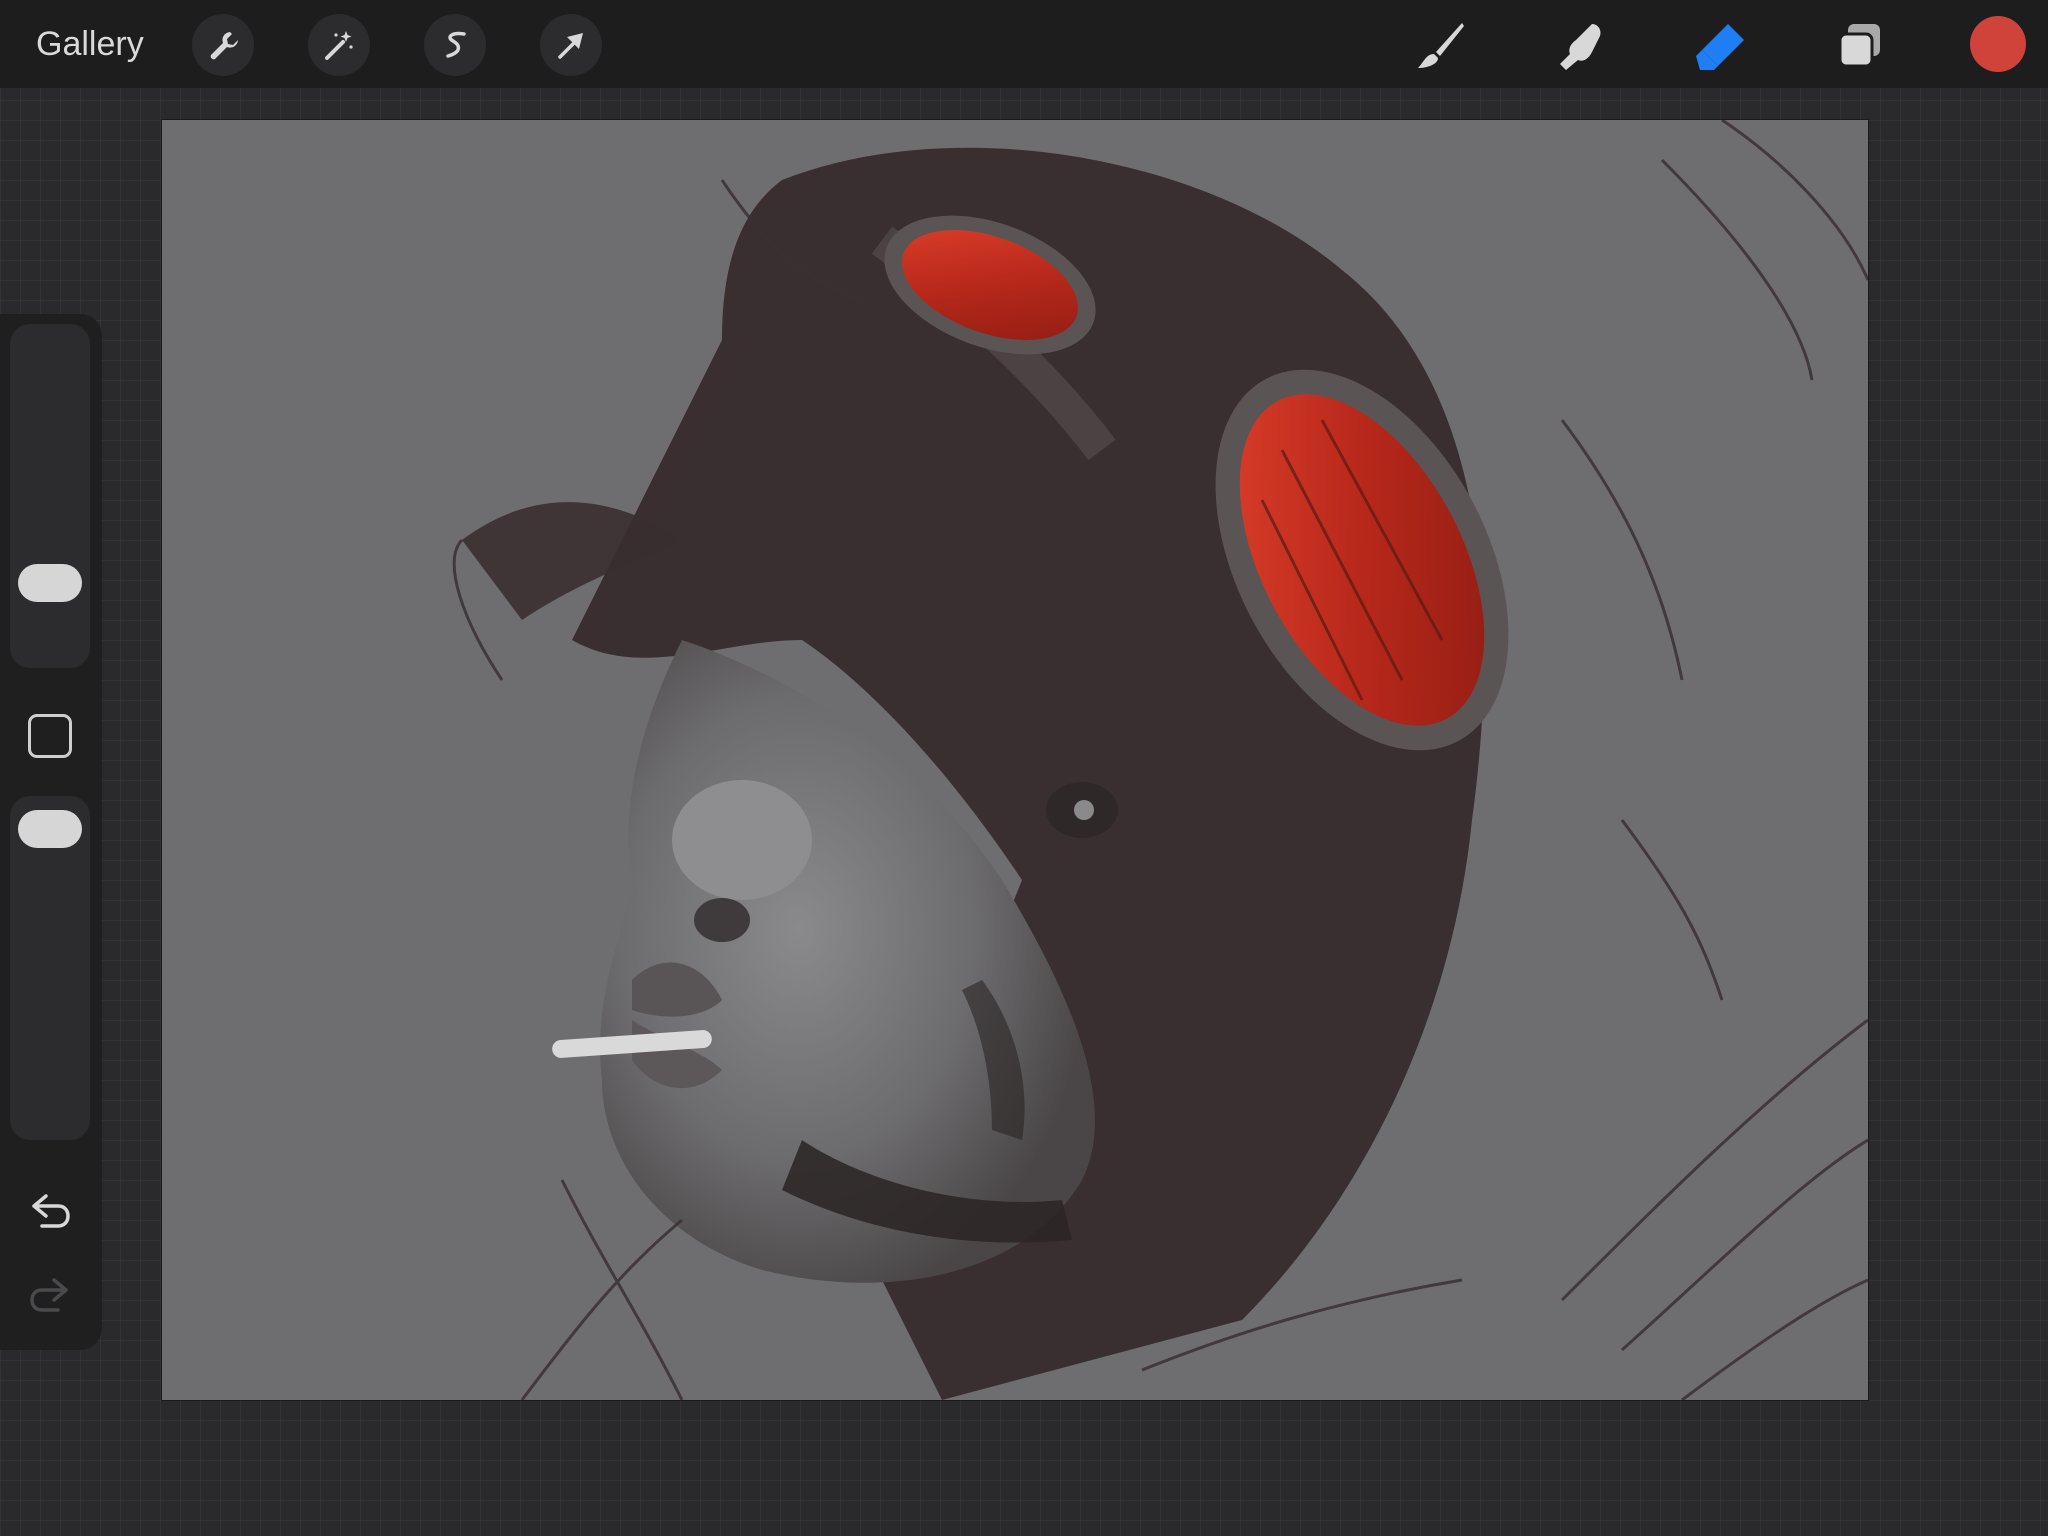 This screenshot has height=1536, width=2048. I want to click on arrow-cursor-icon, so click(570, 46).